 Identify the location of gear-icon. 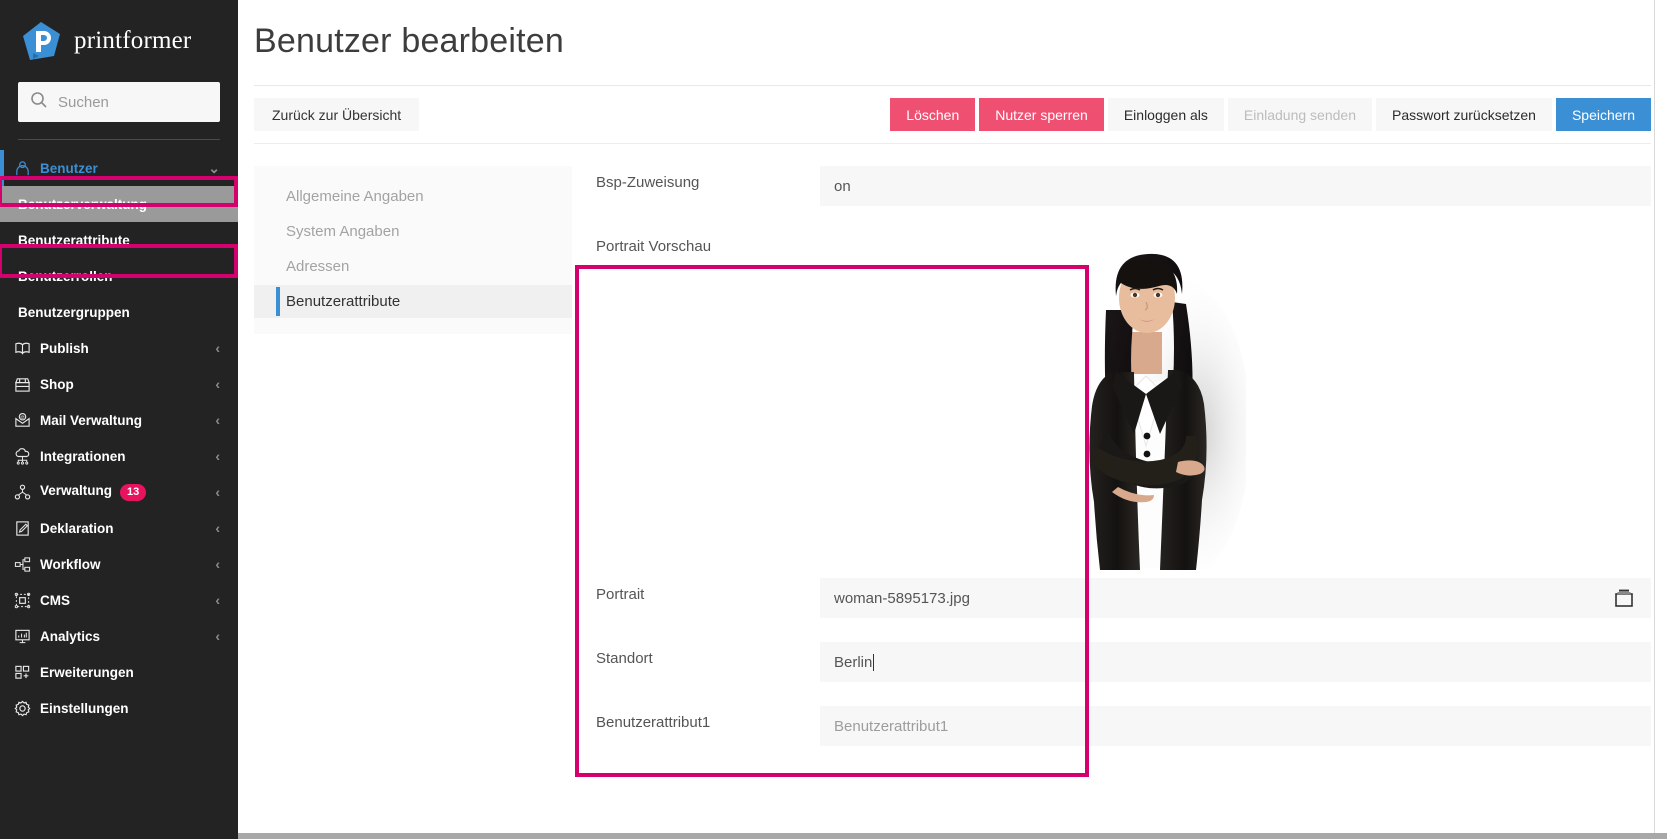
(27, 708).